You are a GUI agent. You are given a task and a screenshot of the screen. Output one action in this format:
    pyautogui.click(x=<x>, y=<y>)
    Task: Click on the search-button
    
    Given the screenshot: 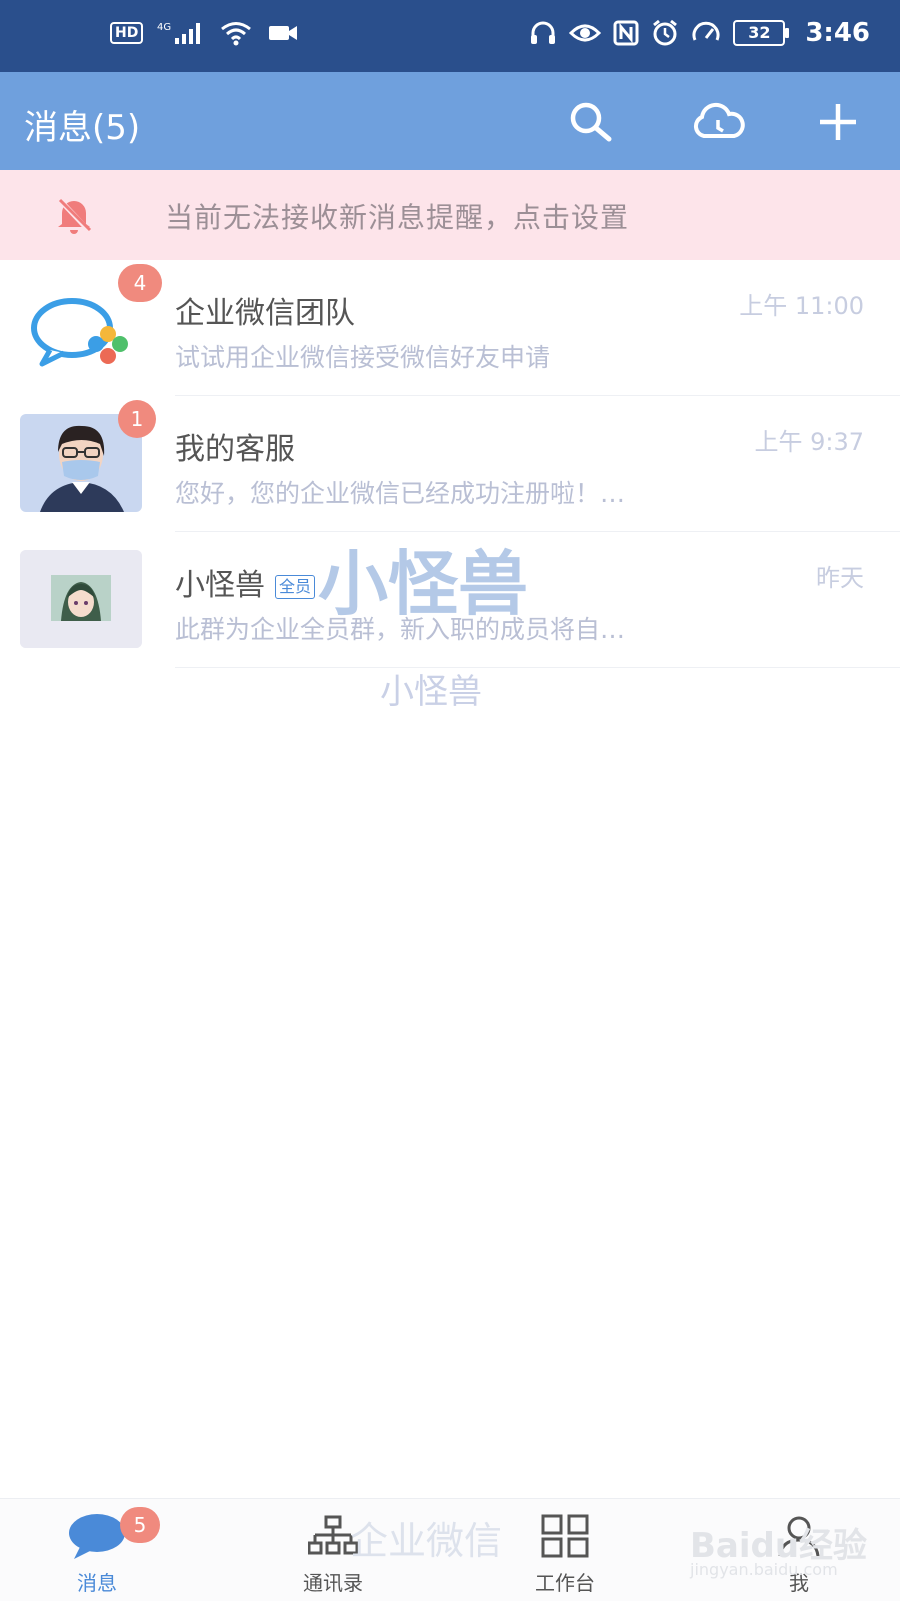 What is the action you would take?
    pyautogui.click(x=590, y=122)
    